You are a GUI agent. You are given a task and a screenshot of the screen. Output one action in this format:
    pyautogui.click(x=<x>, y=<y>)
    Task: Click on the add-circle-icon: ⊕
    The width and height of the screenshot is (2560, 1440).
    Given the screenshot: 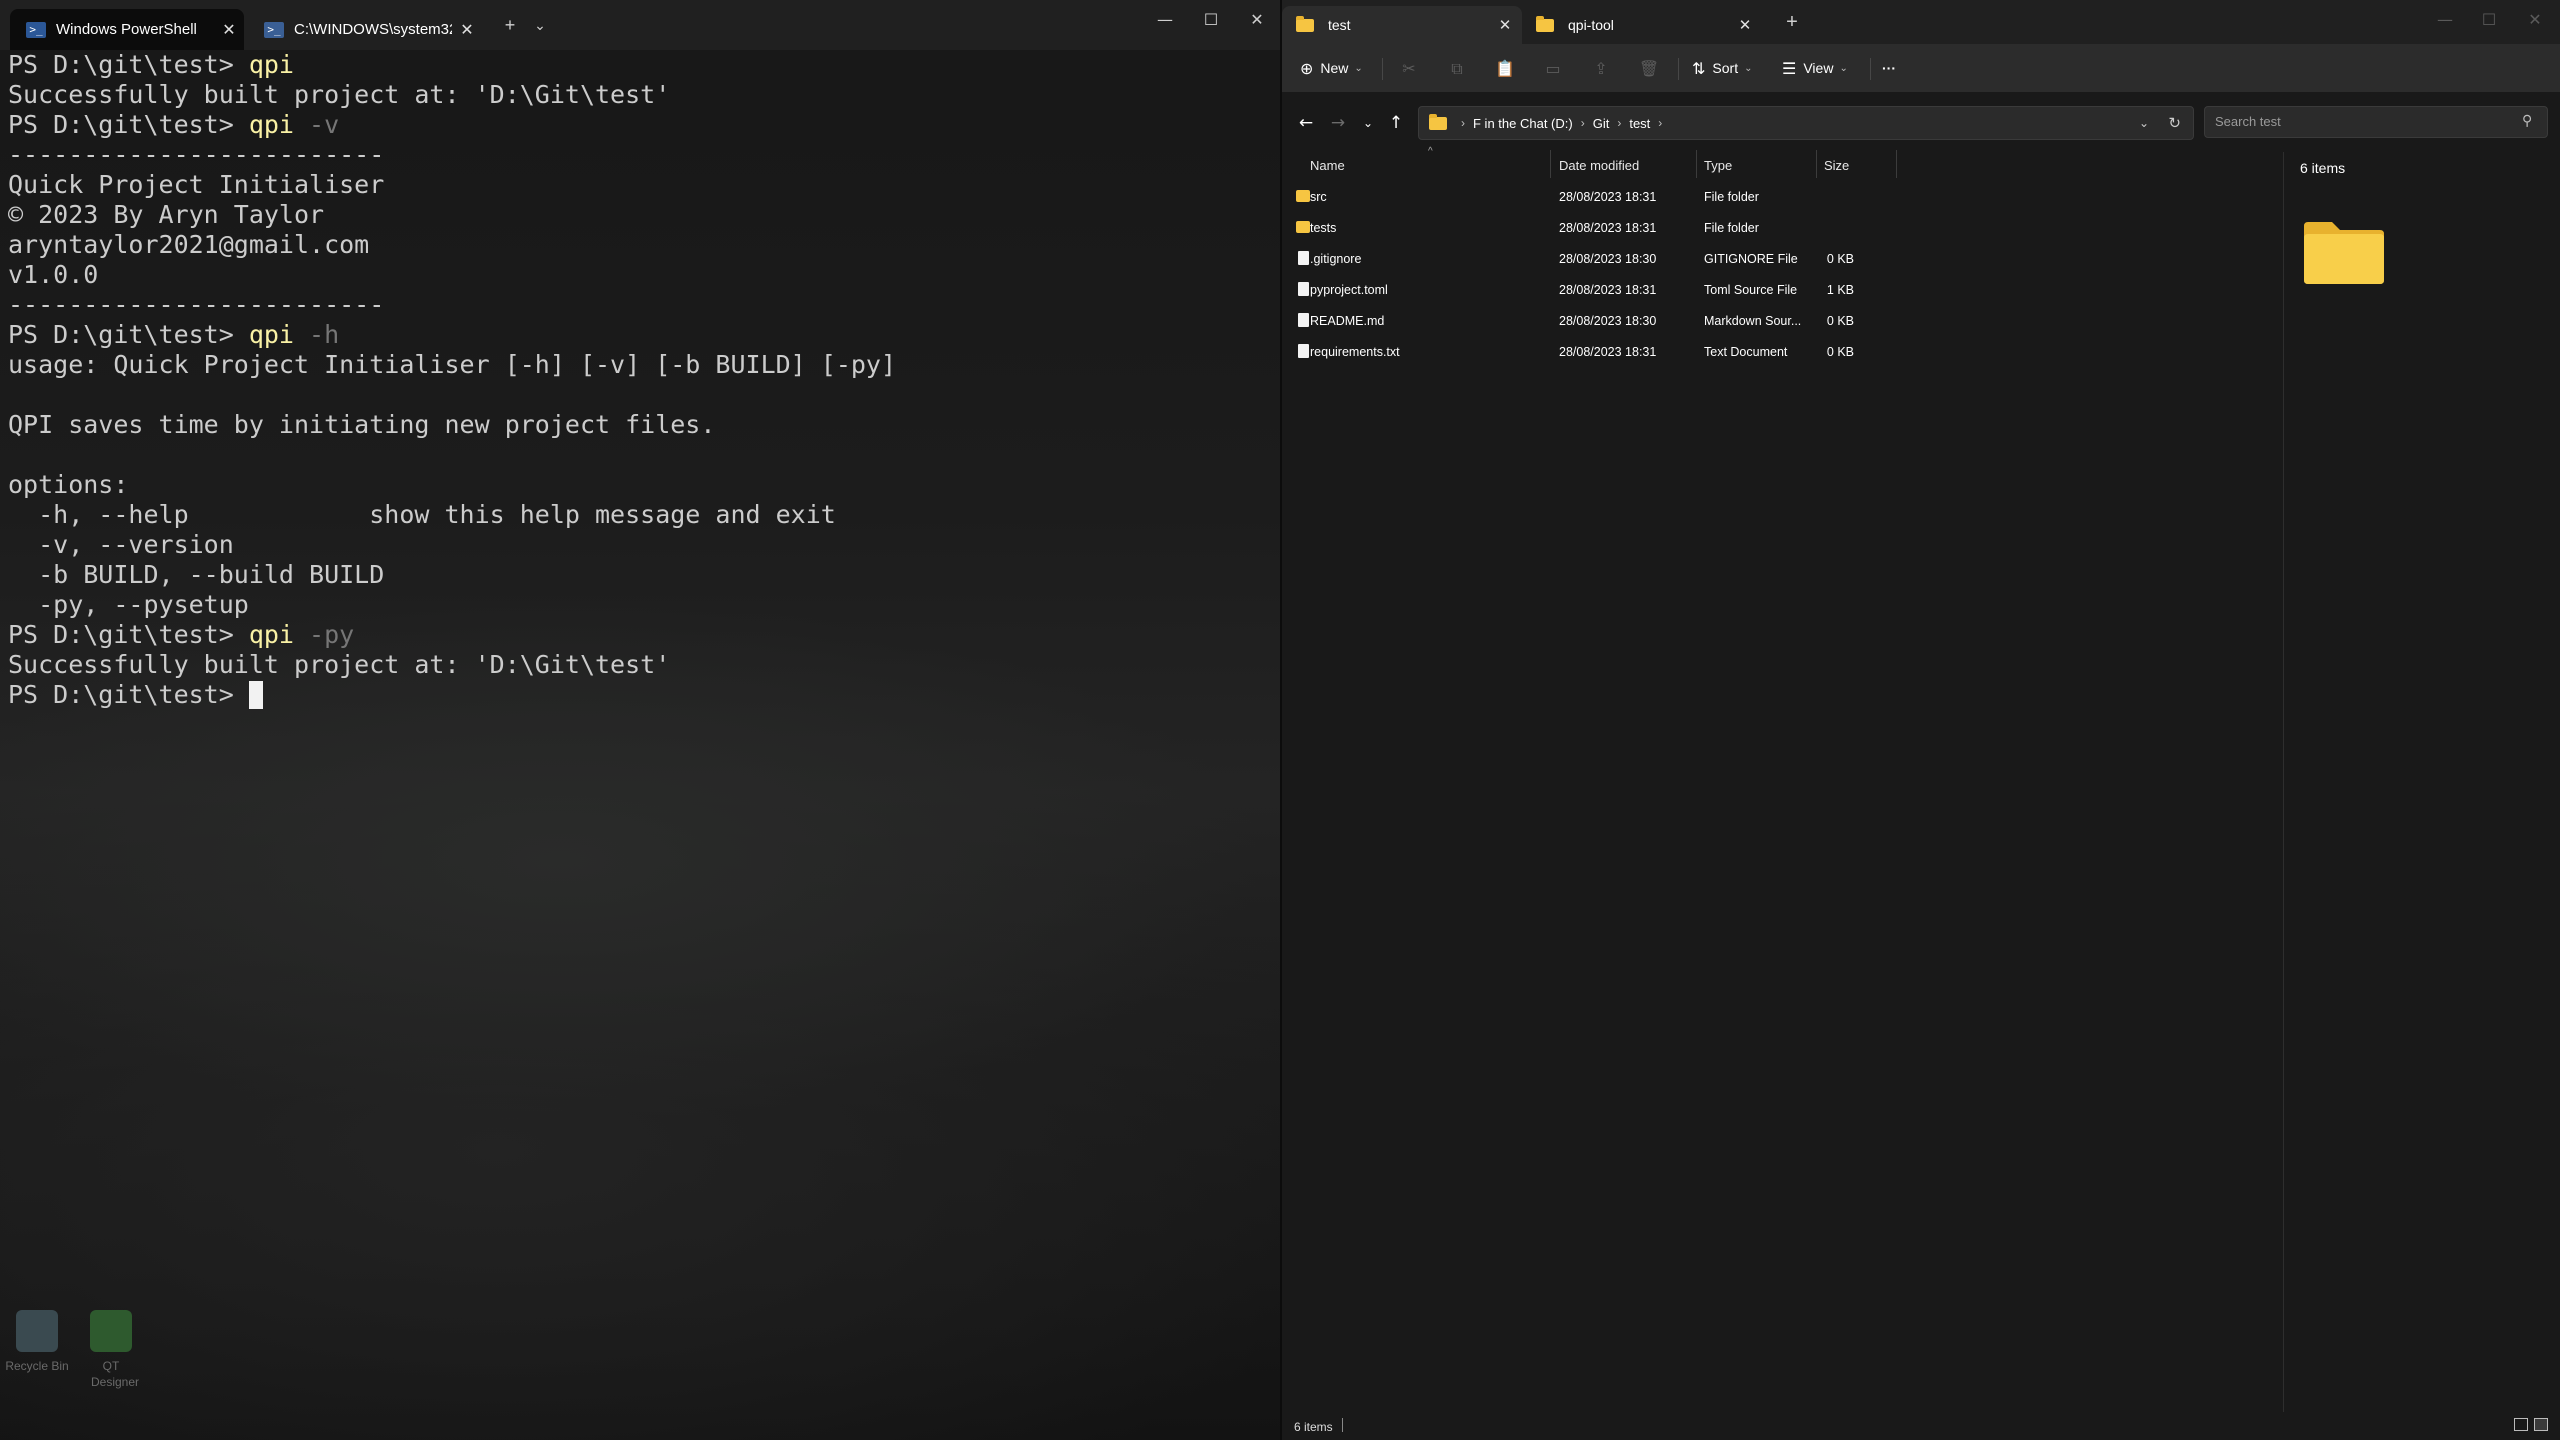 What is the action you would take?
    pyautogui.click(x=1307, y=68)
    